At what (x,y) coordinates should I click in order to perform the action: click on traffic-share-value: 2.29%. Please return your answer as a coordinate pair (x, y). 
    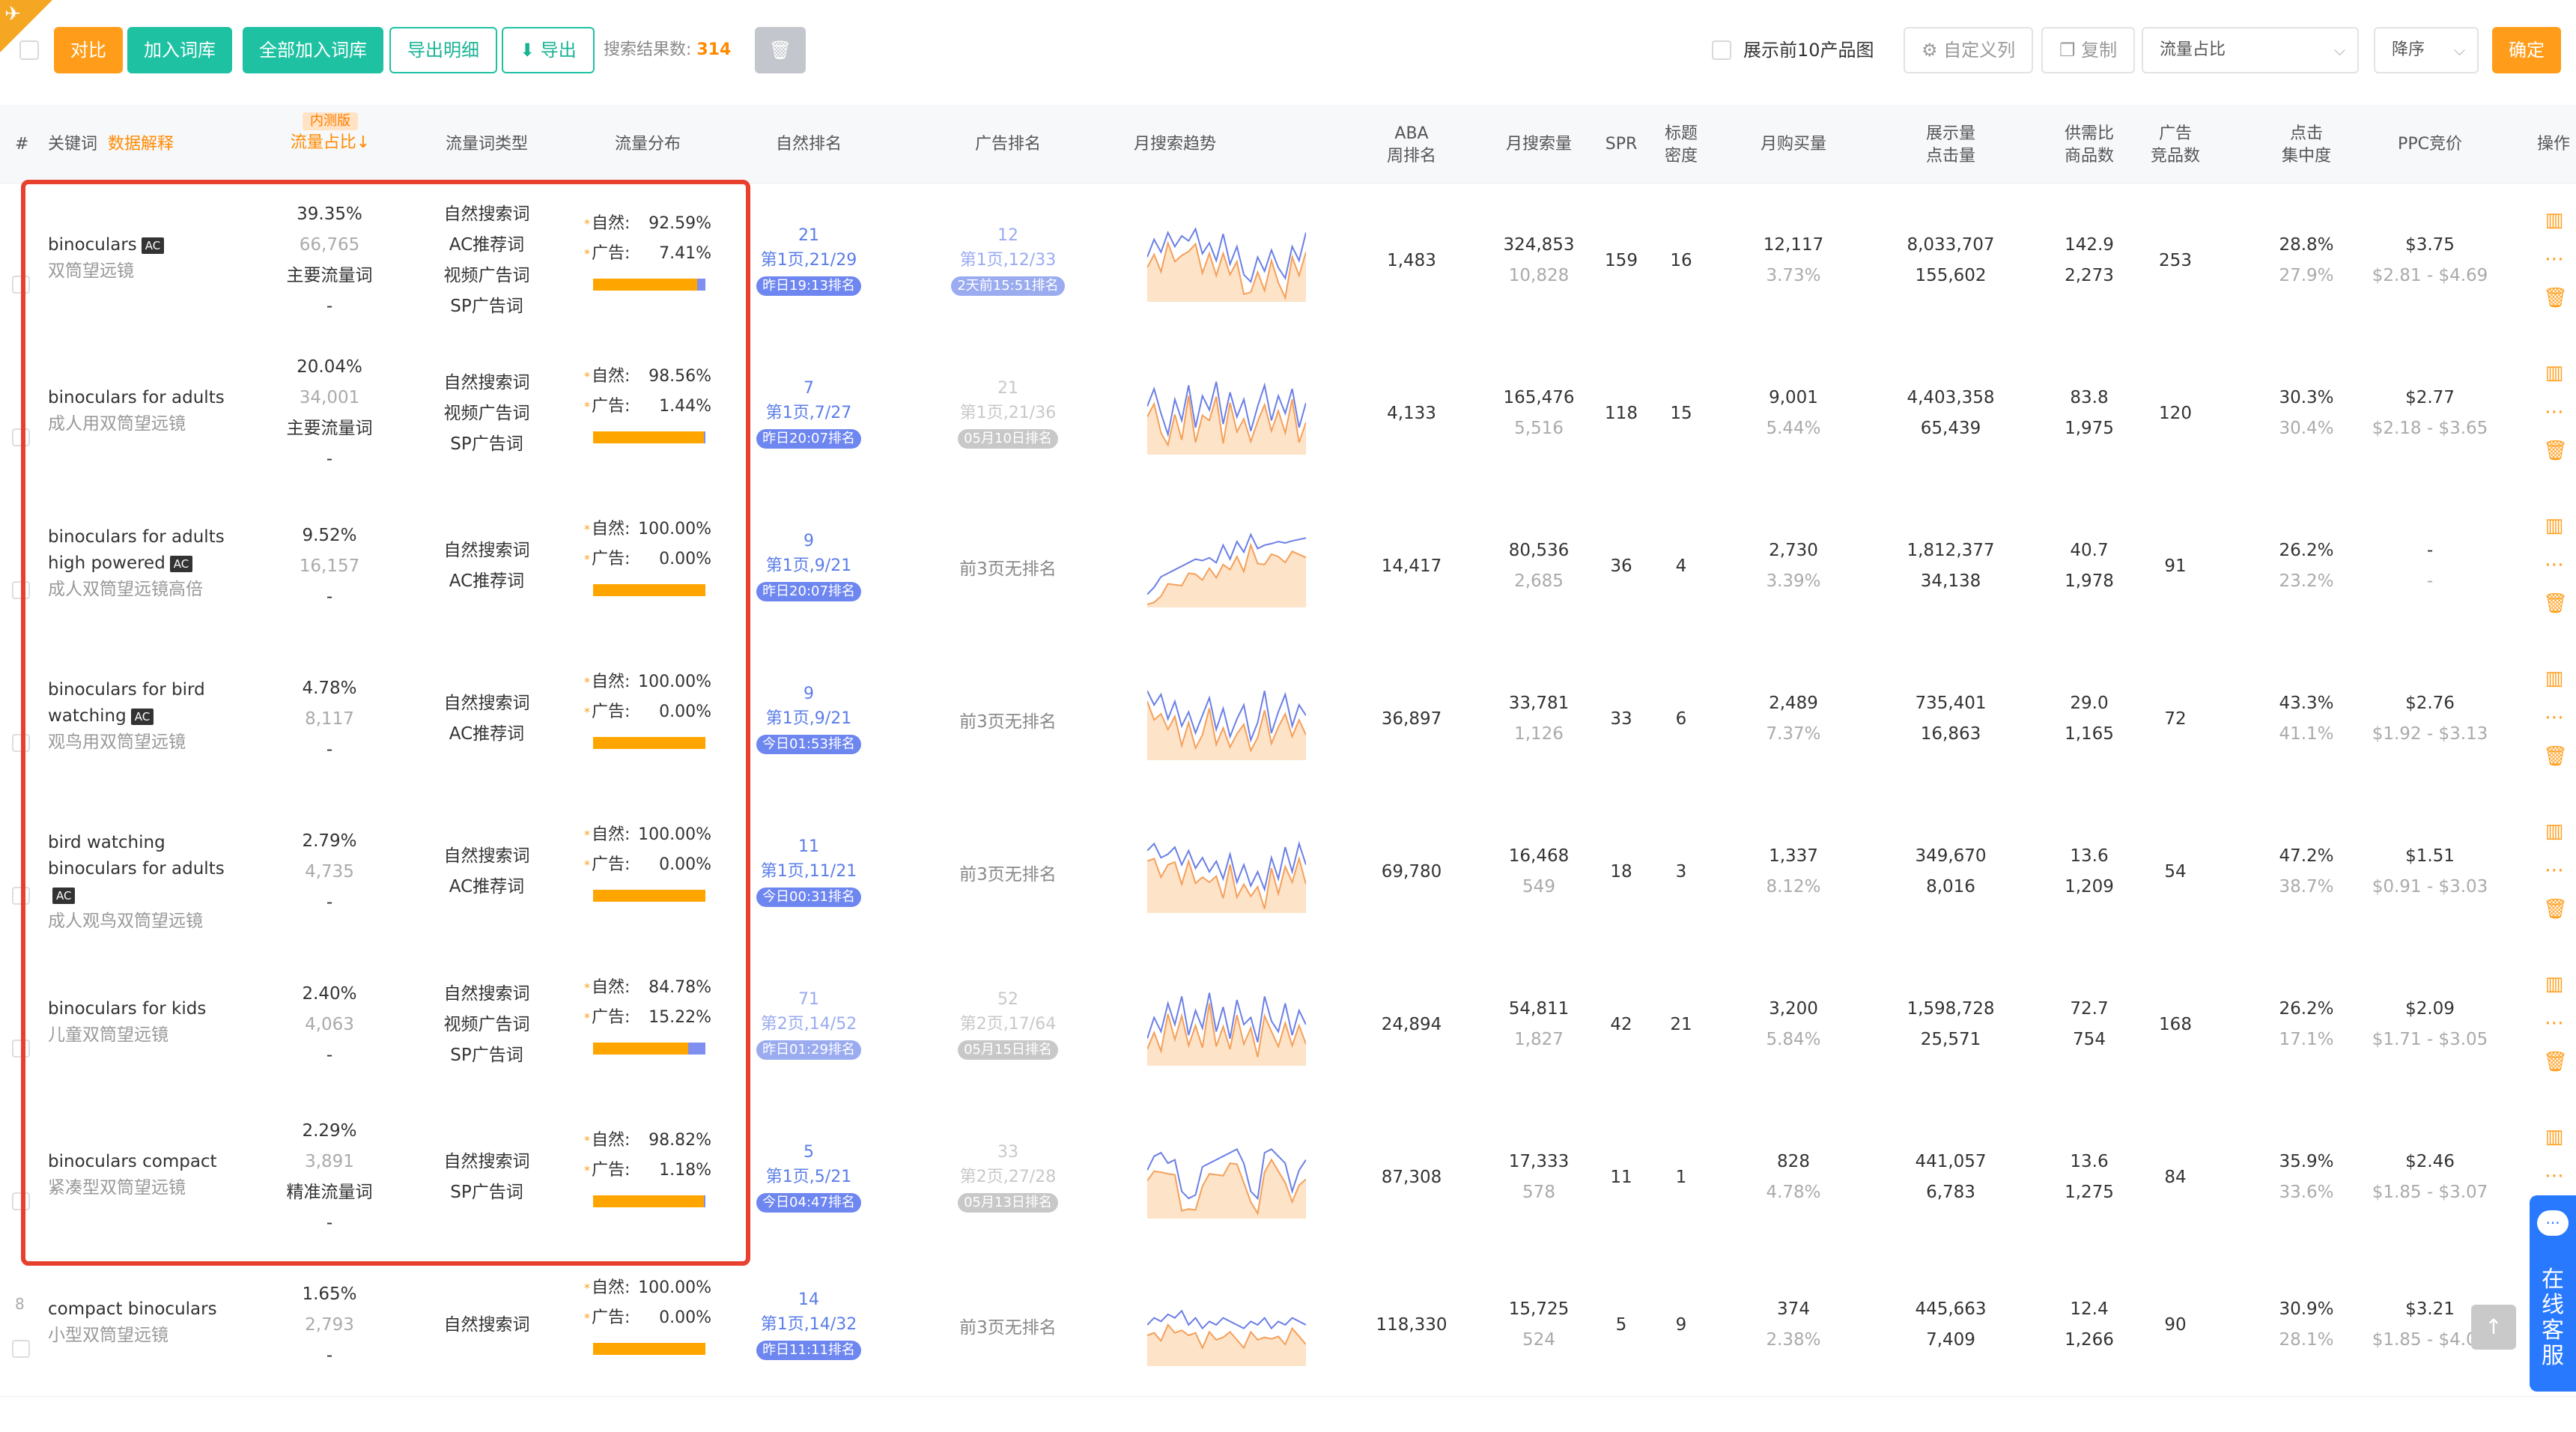
    Looking at the image, I should click on (329, 1131).